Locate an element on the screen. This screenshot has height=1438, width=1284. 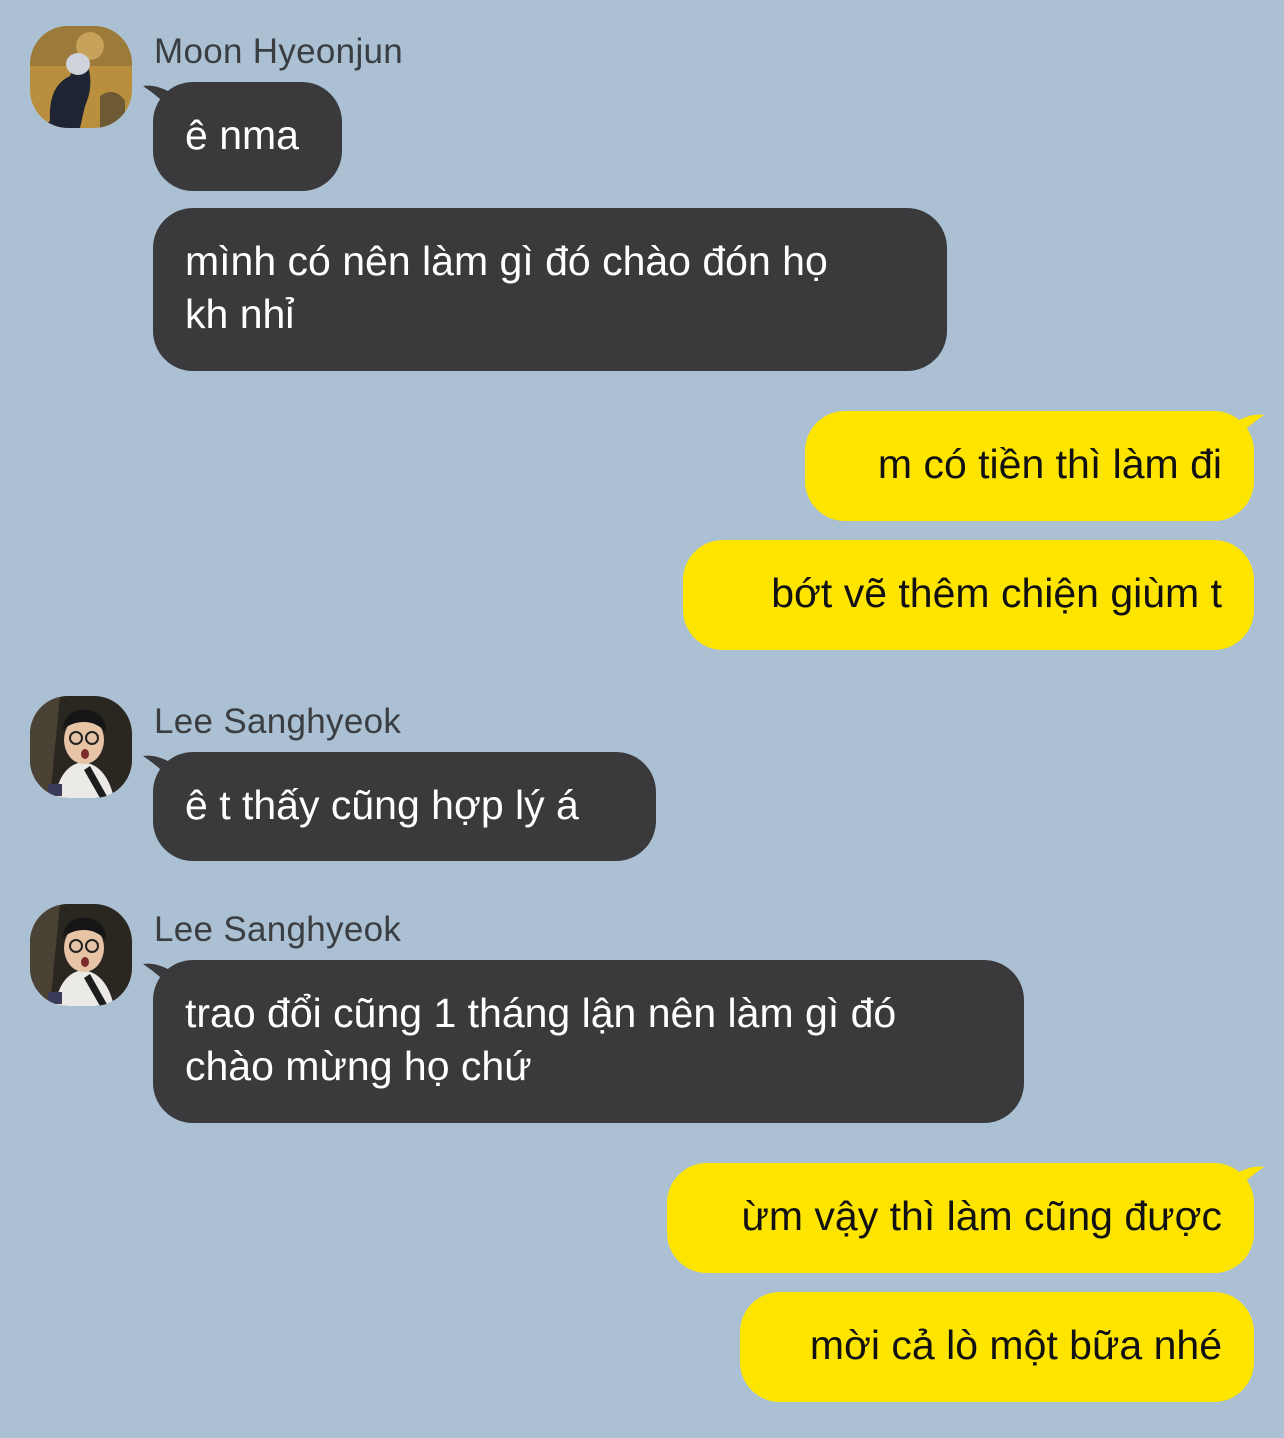
message-text: bớt vẽ thêm chiện giùm t is located at coordinates (996, 593).